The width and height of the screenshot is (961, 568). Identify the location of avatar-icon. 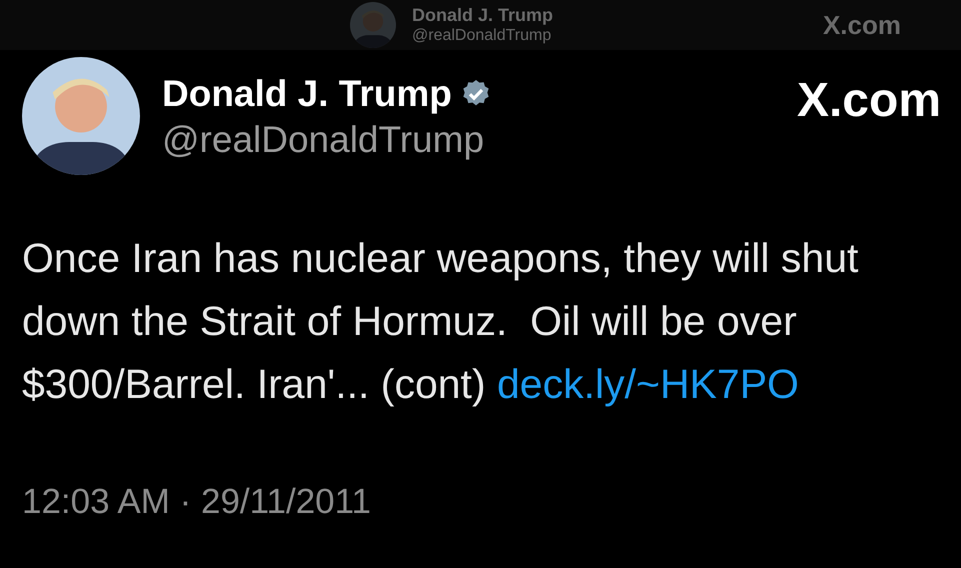
(373, 25).